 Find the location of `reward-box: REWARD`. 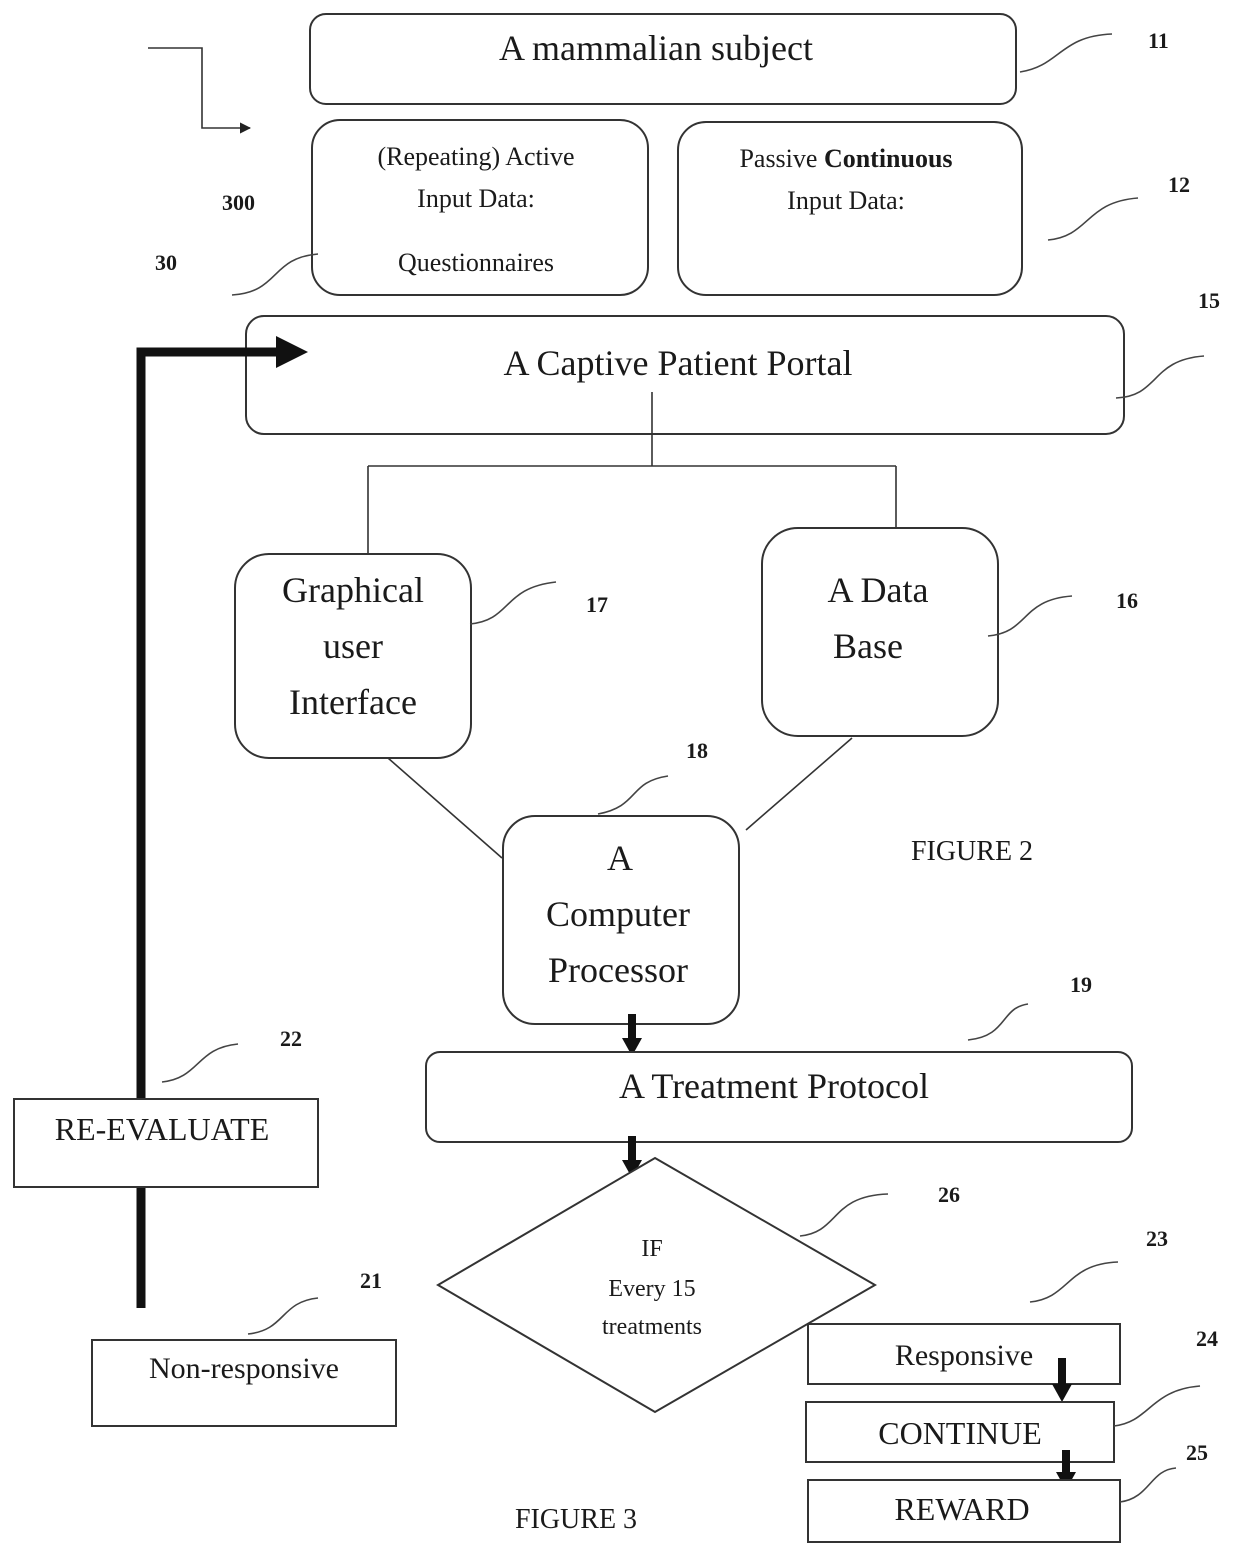

reward-box: REWARD is located at coordinates (964, 1511).